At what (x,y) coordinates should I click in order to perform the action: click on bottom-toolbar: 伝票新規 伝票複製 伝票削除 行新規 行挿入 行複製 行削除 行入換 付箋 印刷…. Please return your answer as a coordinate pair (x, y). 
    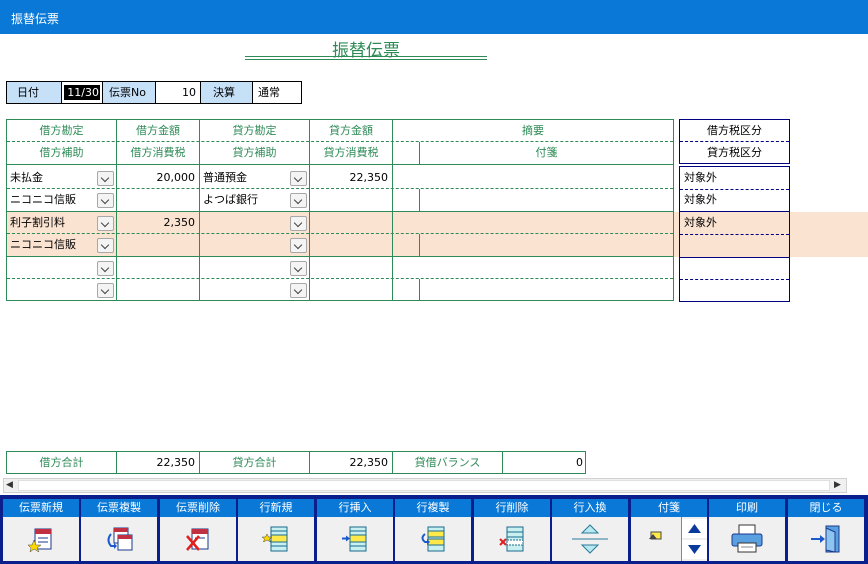
    Looking at the image, I should click on (434, 529).